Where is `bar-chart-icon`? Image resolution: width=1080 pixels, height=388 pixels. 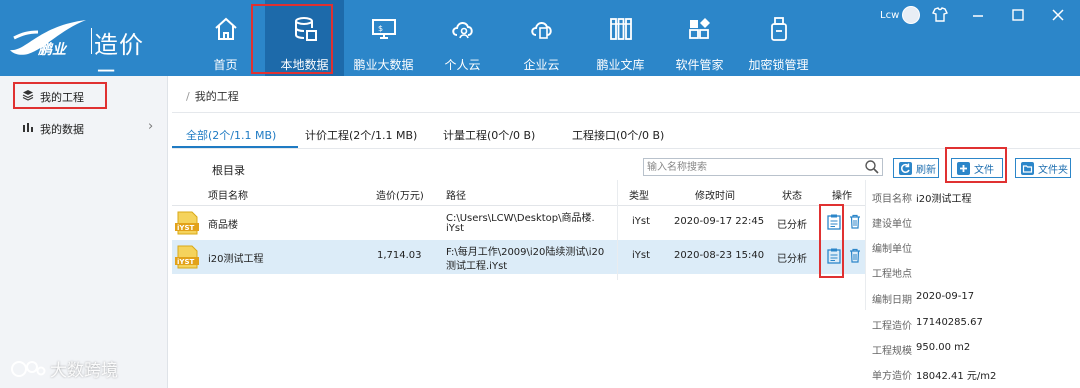
bar-chart-icon is located at coordinates (28, 127).